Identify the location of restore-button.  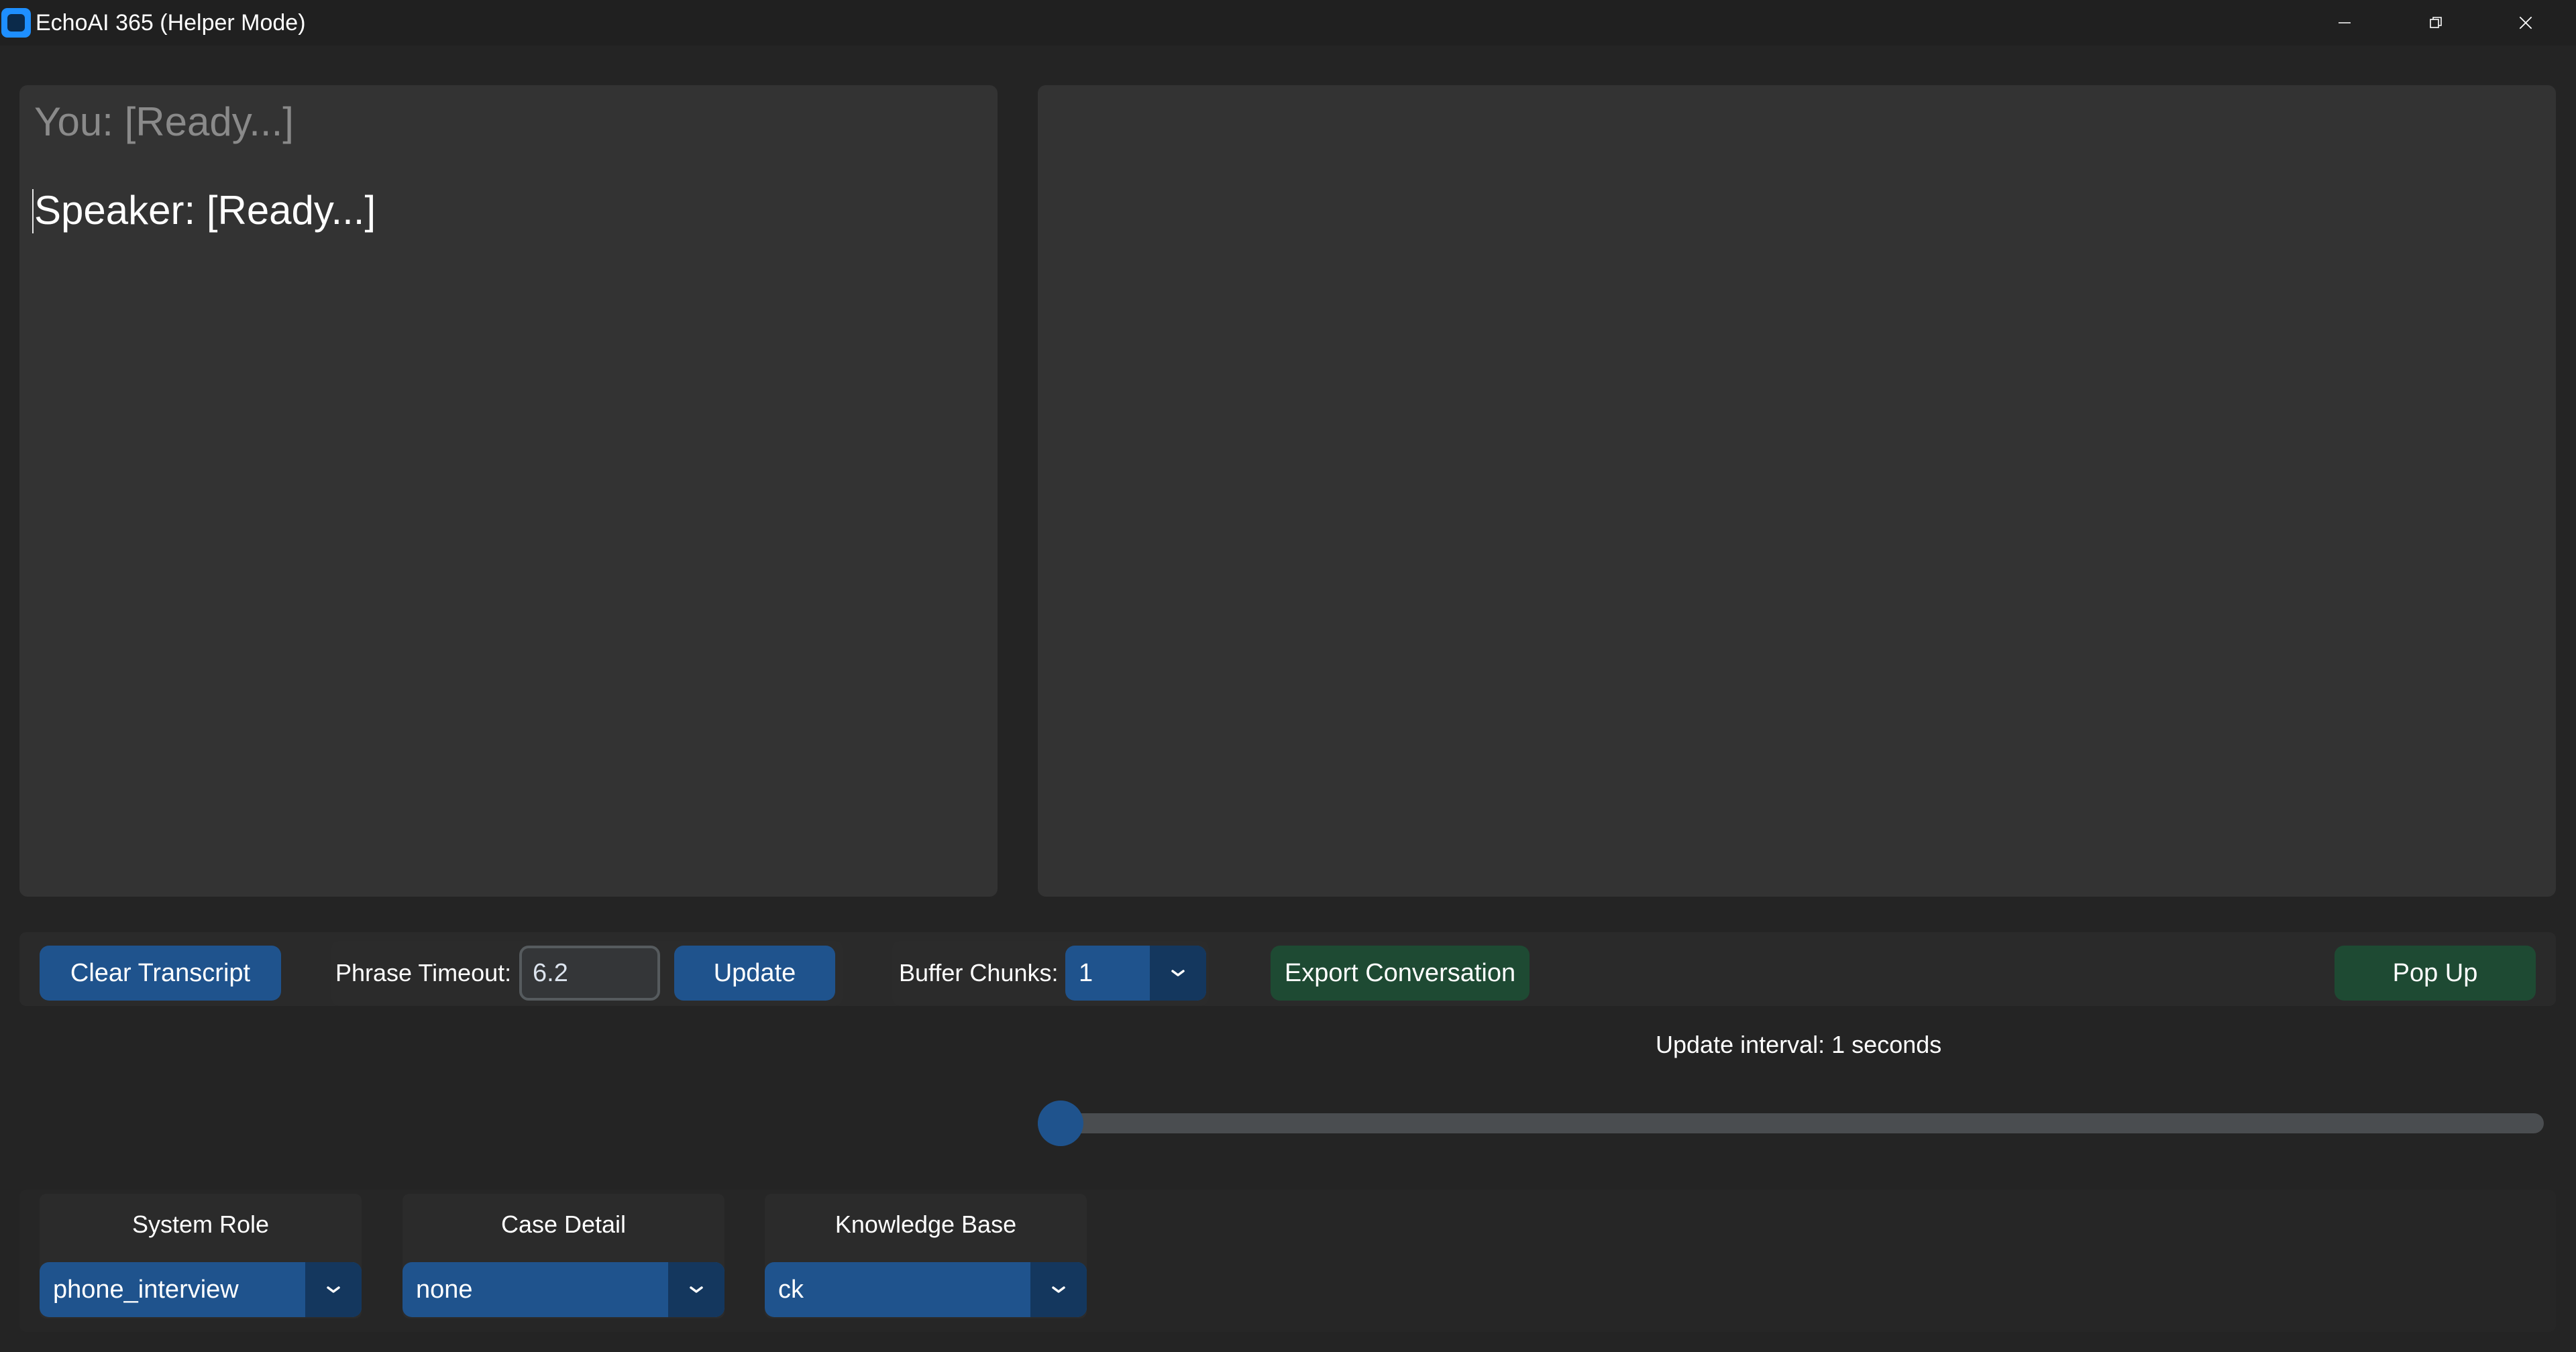
(2435, 23).